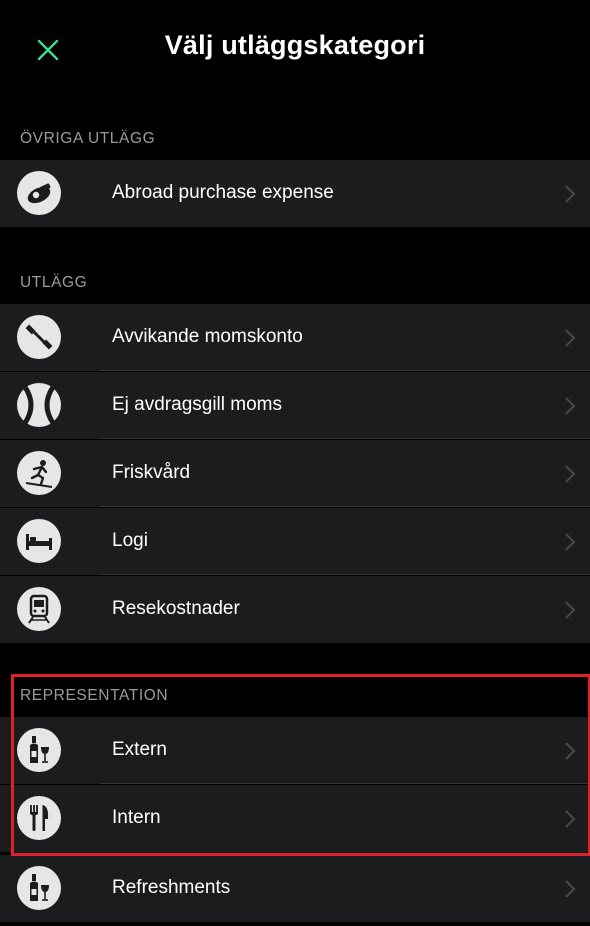 This screenshot has width=590, height=926. Describe the element at coordinates (176, 608) in the screenshot. I see `list-item-label: Resekostnader` at that location.